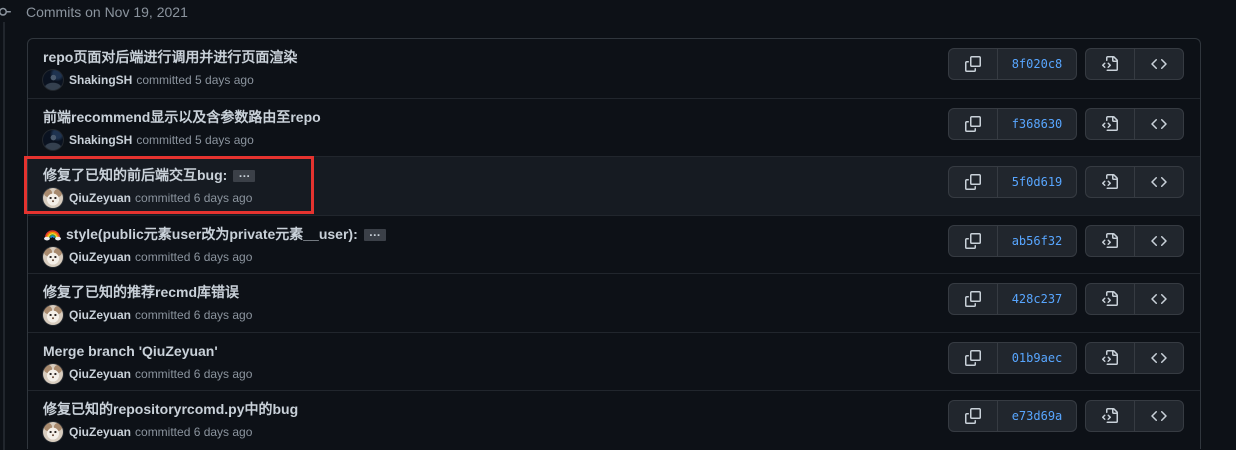 The width and height of the screenshot is (1236, 450). I want to click on commit-actions: 428c237, so click(1066, 299).